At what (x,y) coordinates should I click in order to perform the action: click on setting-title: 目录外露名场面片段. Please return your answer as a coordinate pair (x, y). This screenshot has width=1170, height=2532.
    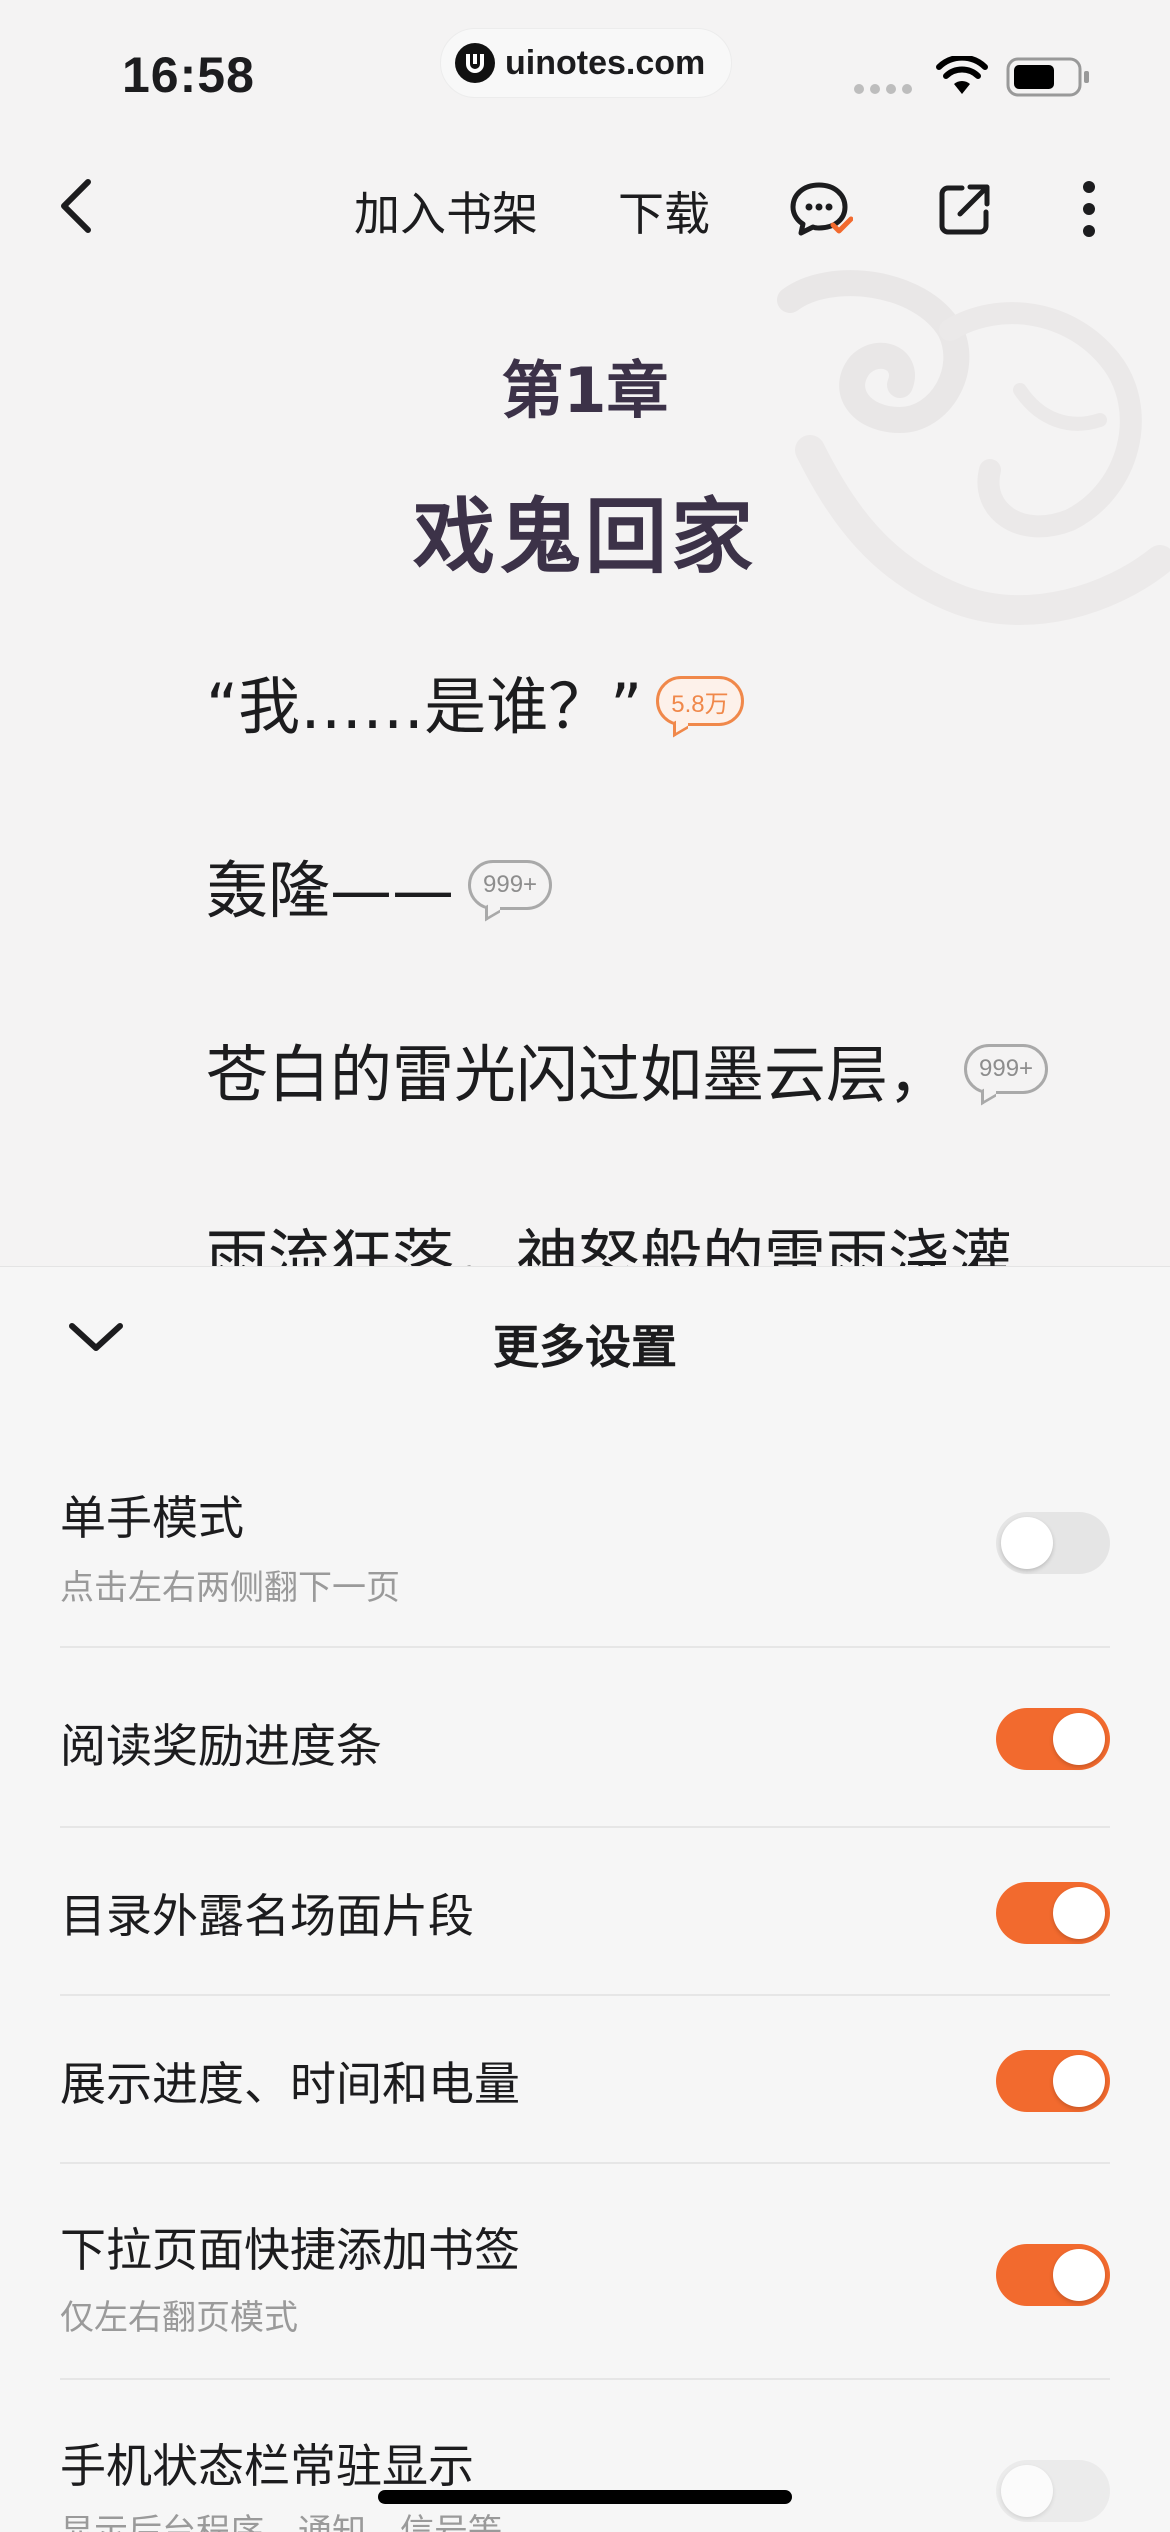
    Looking at the image, I should click on (267, 1916).